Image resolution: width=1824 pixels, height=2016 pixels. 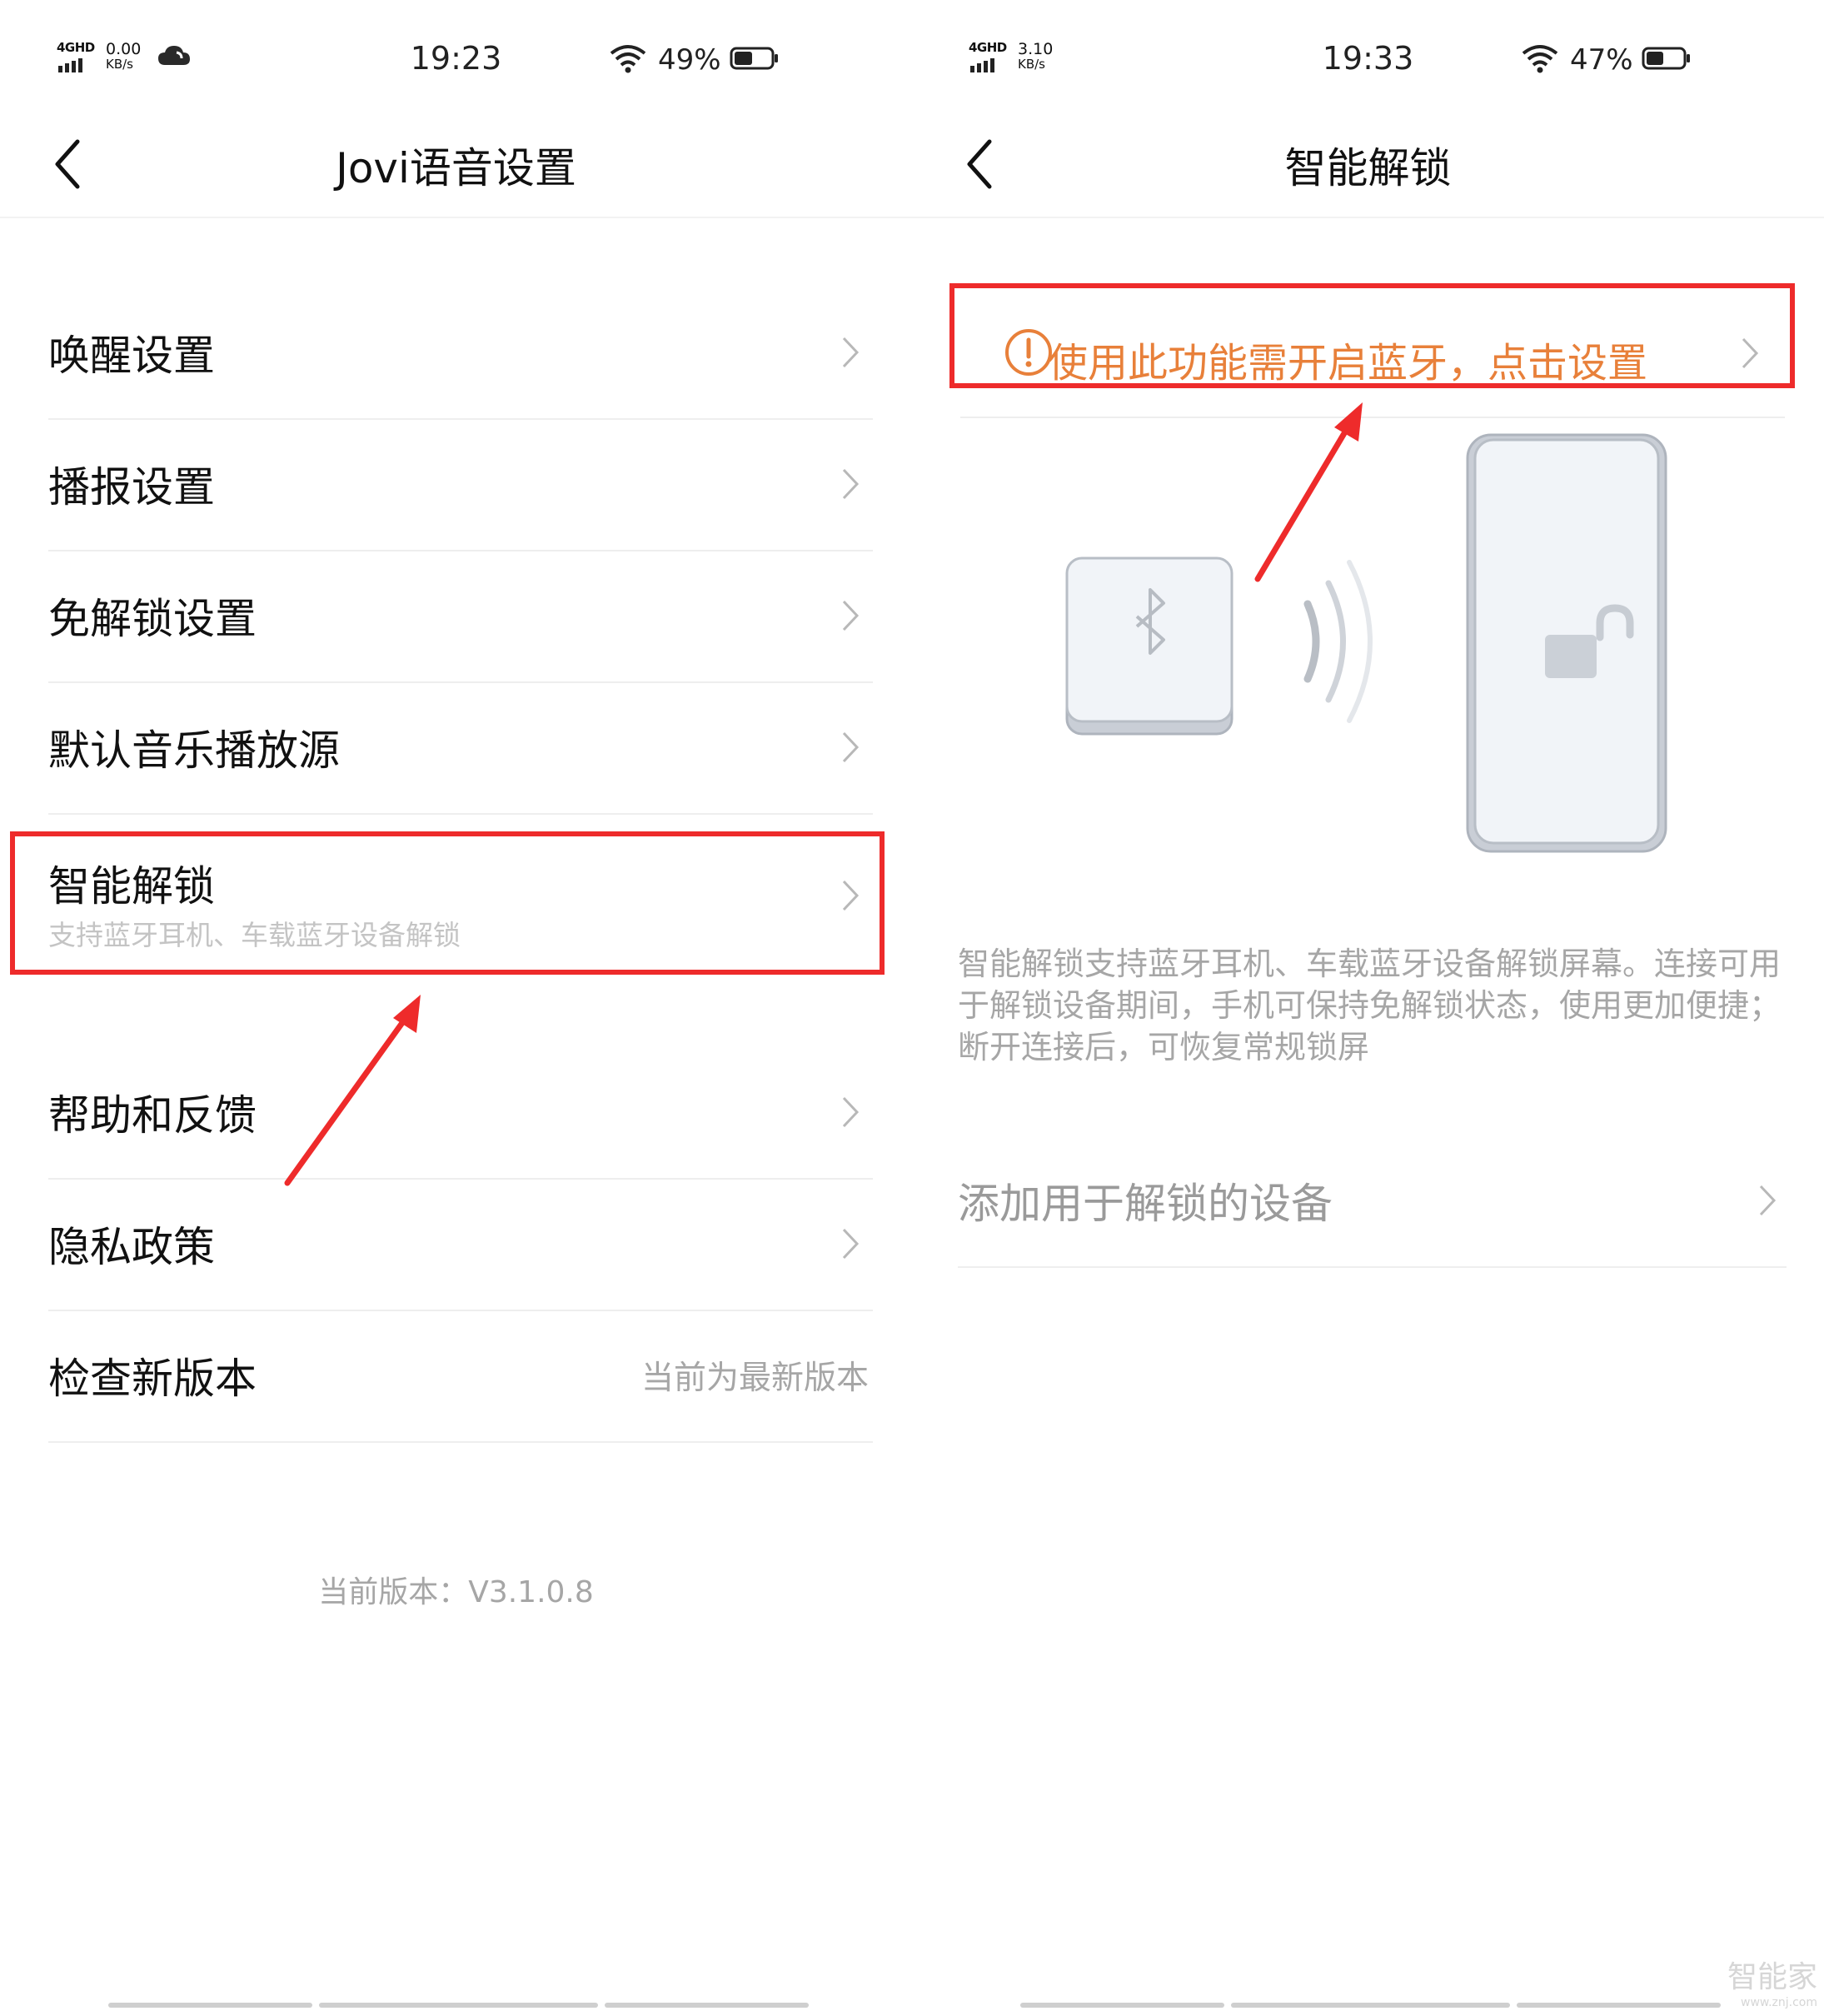 I want to click on page-header: Jovi语音设置, so click(x=456, y=171).